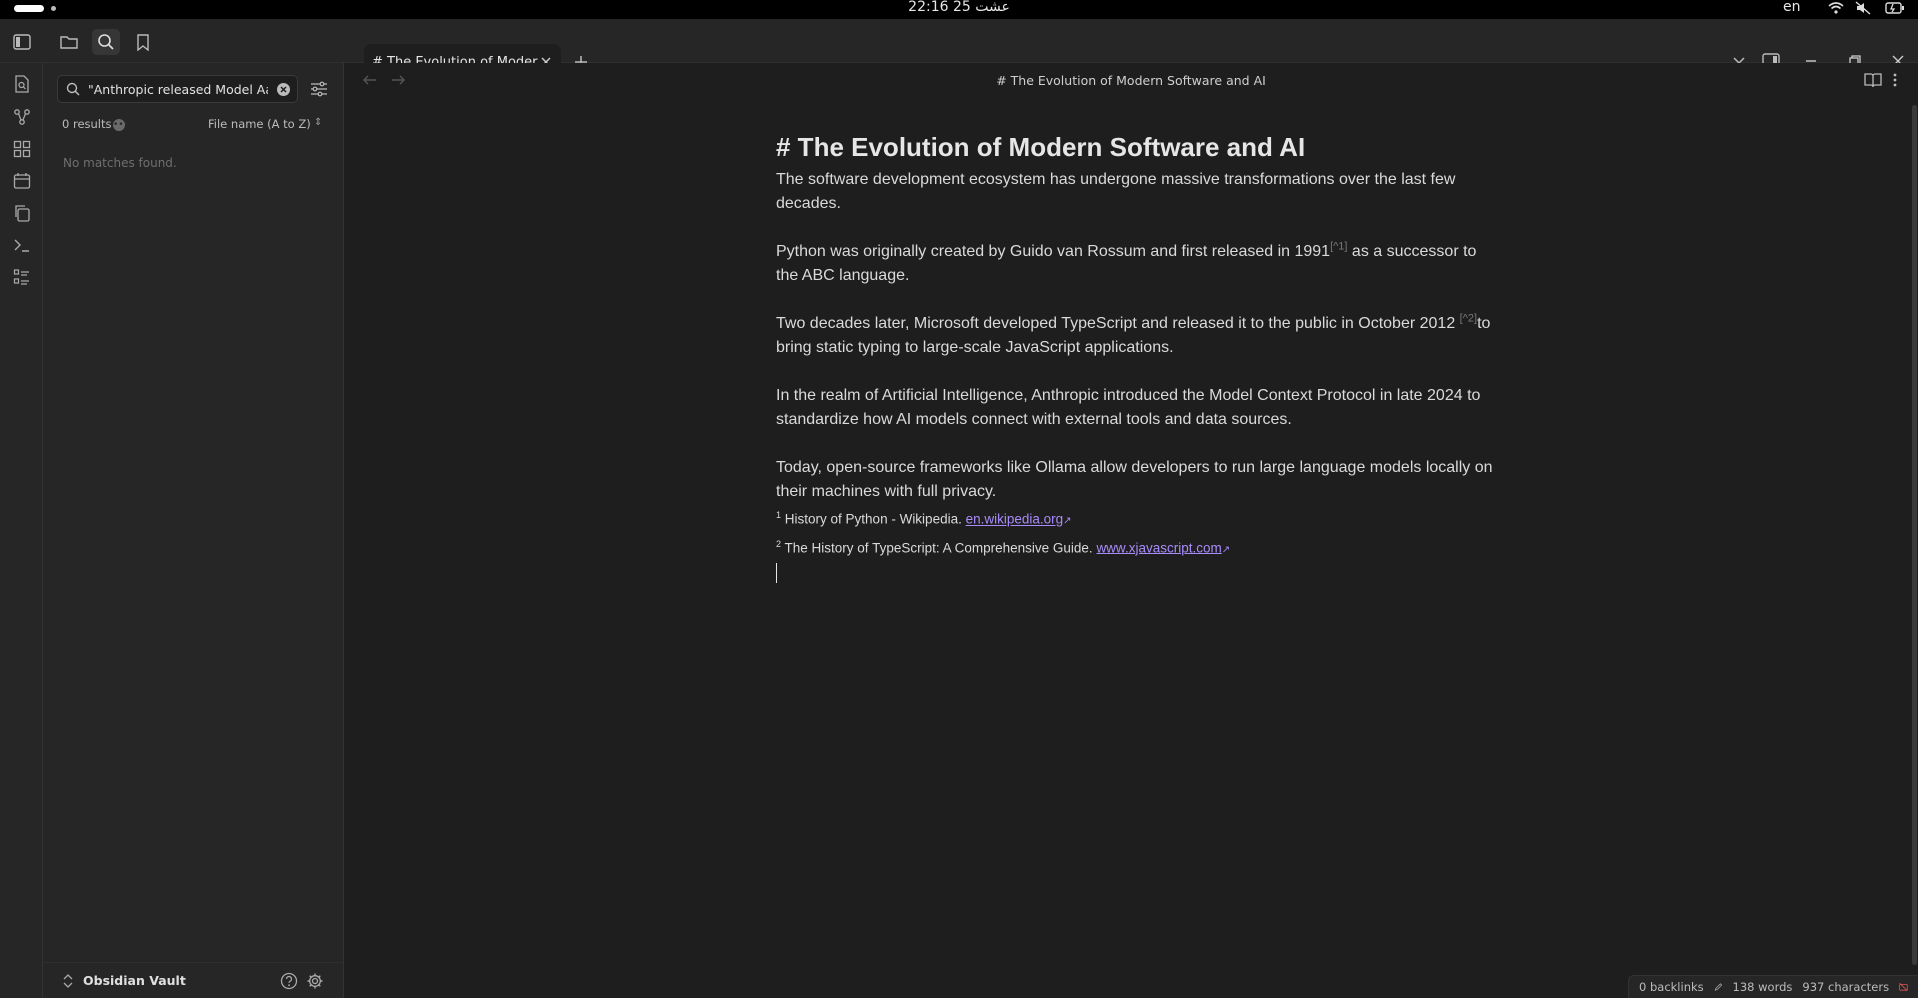 Image resolution: width=1918 pixels, height=998 pixels. What do you see at coordinates (1903, 987) in the screenshot?
I see `sync-disabled-icon` at bounding box center [1903, 987].